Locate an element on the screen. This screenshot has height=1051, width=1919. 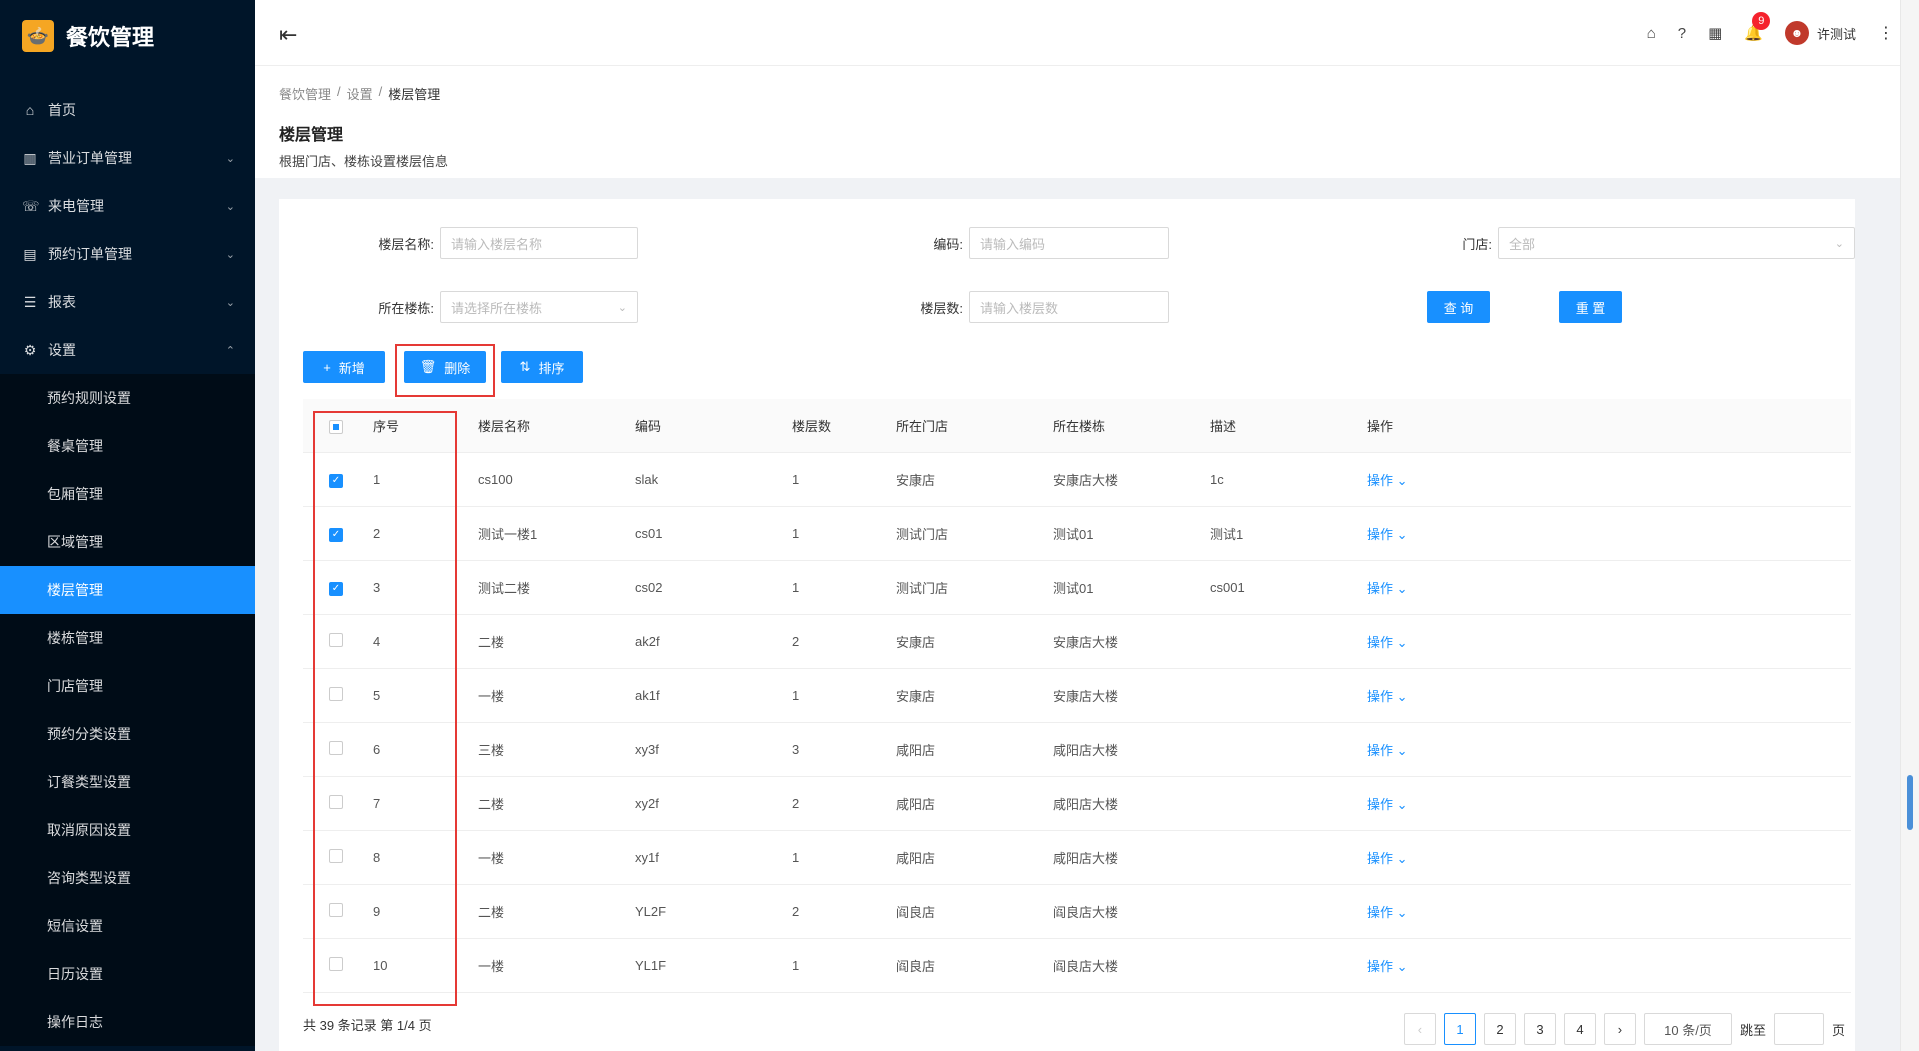
avatar: ☻ is located at coordinates (1796, 33).